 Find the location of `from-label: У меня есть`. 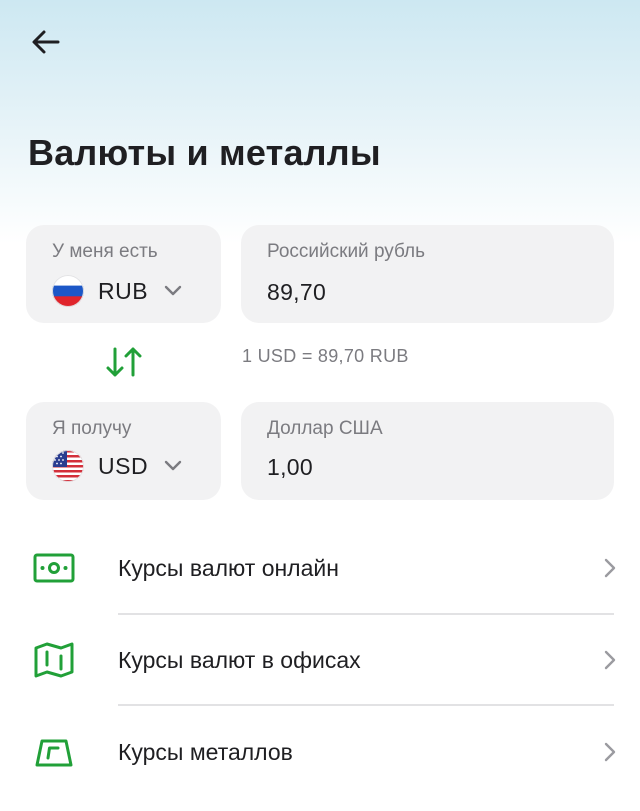

from-label: У меня есть is located at coordinates (105, 251).